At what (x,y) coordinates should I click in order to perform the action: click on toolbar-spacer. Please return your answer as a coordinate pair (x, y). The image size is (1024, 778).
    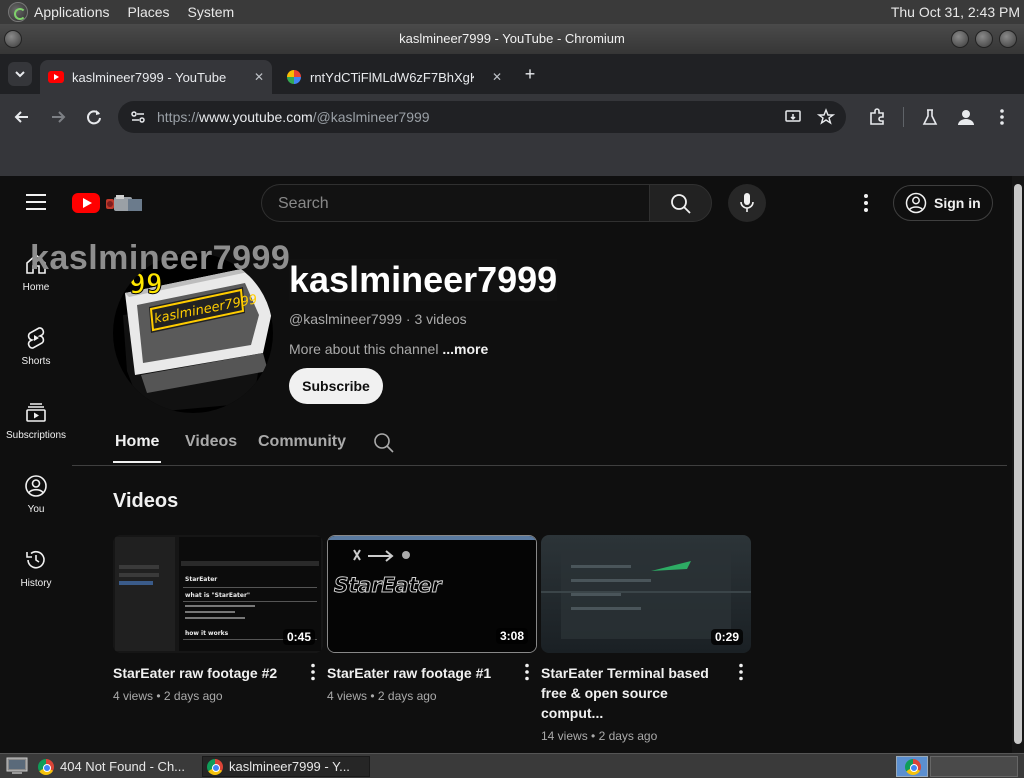
    Looking at the image, I should click on (512, 158).